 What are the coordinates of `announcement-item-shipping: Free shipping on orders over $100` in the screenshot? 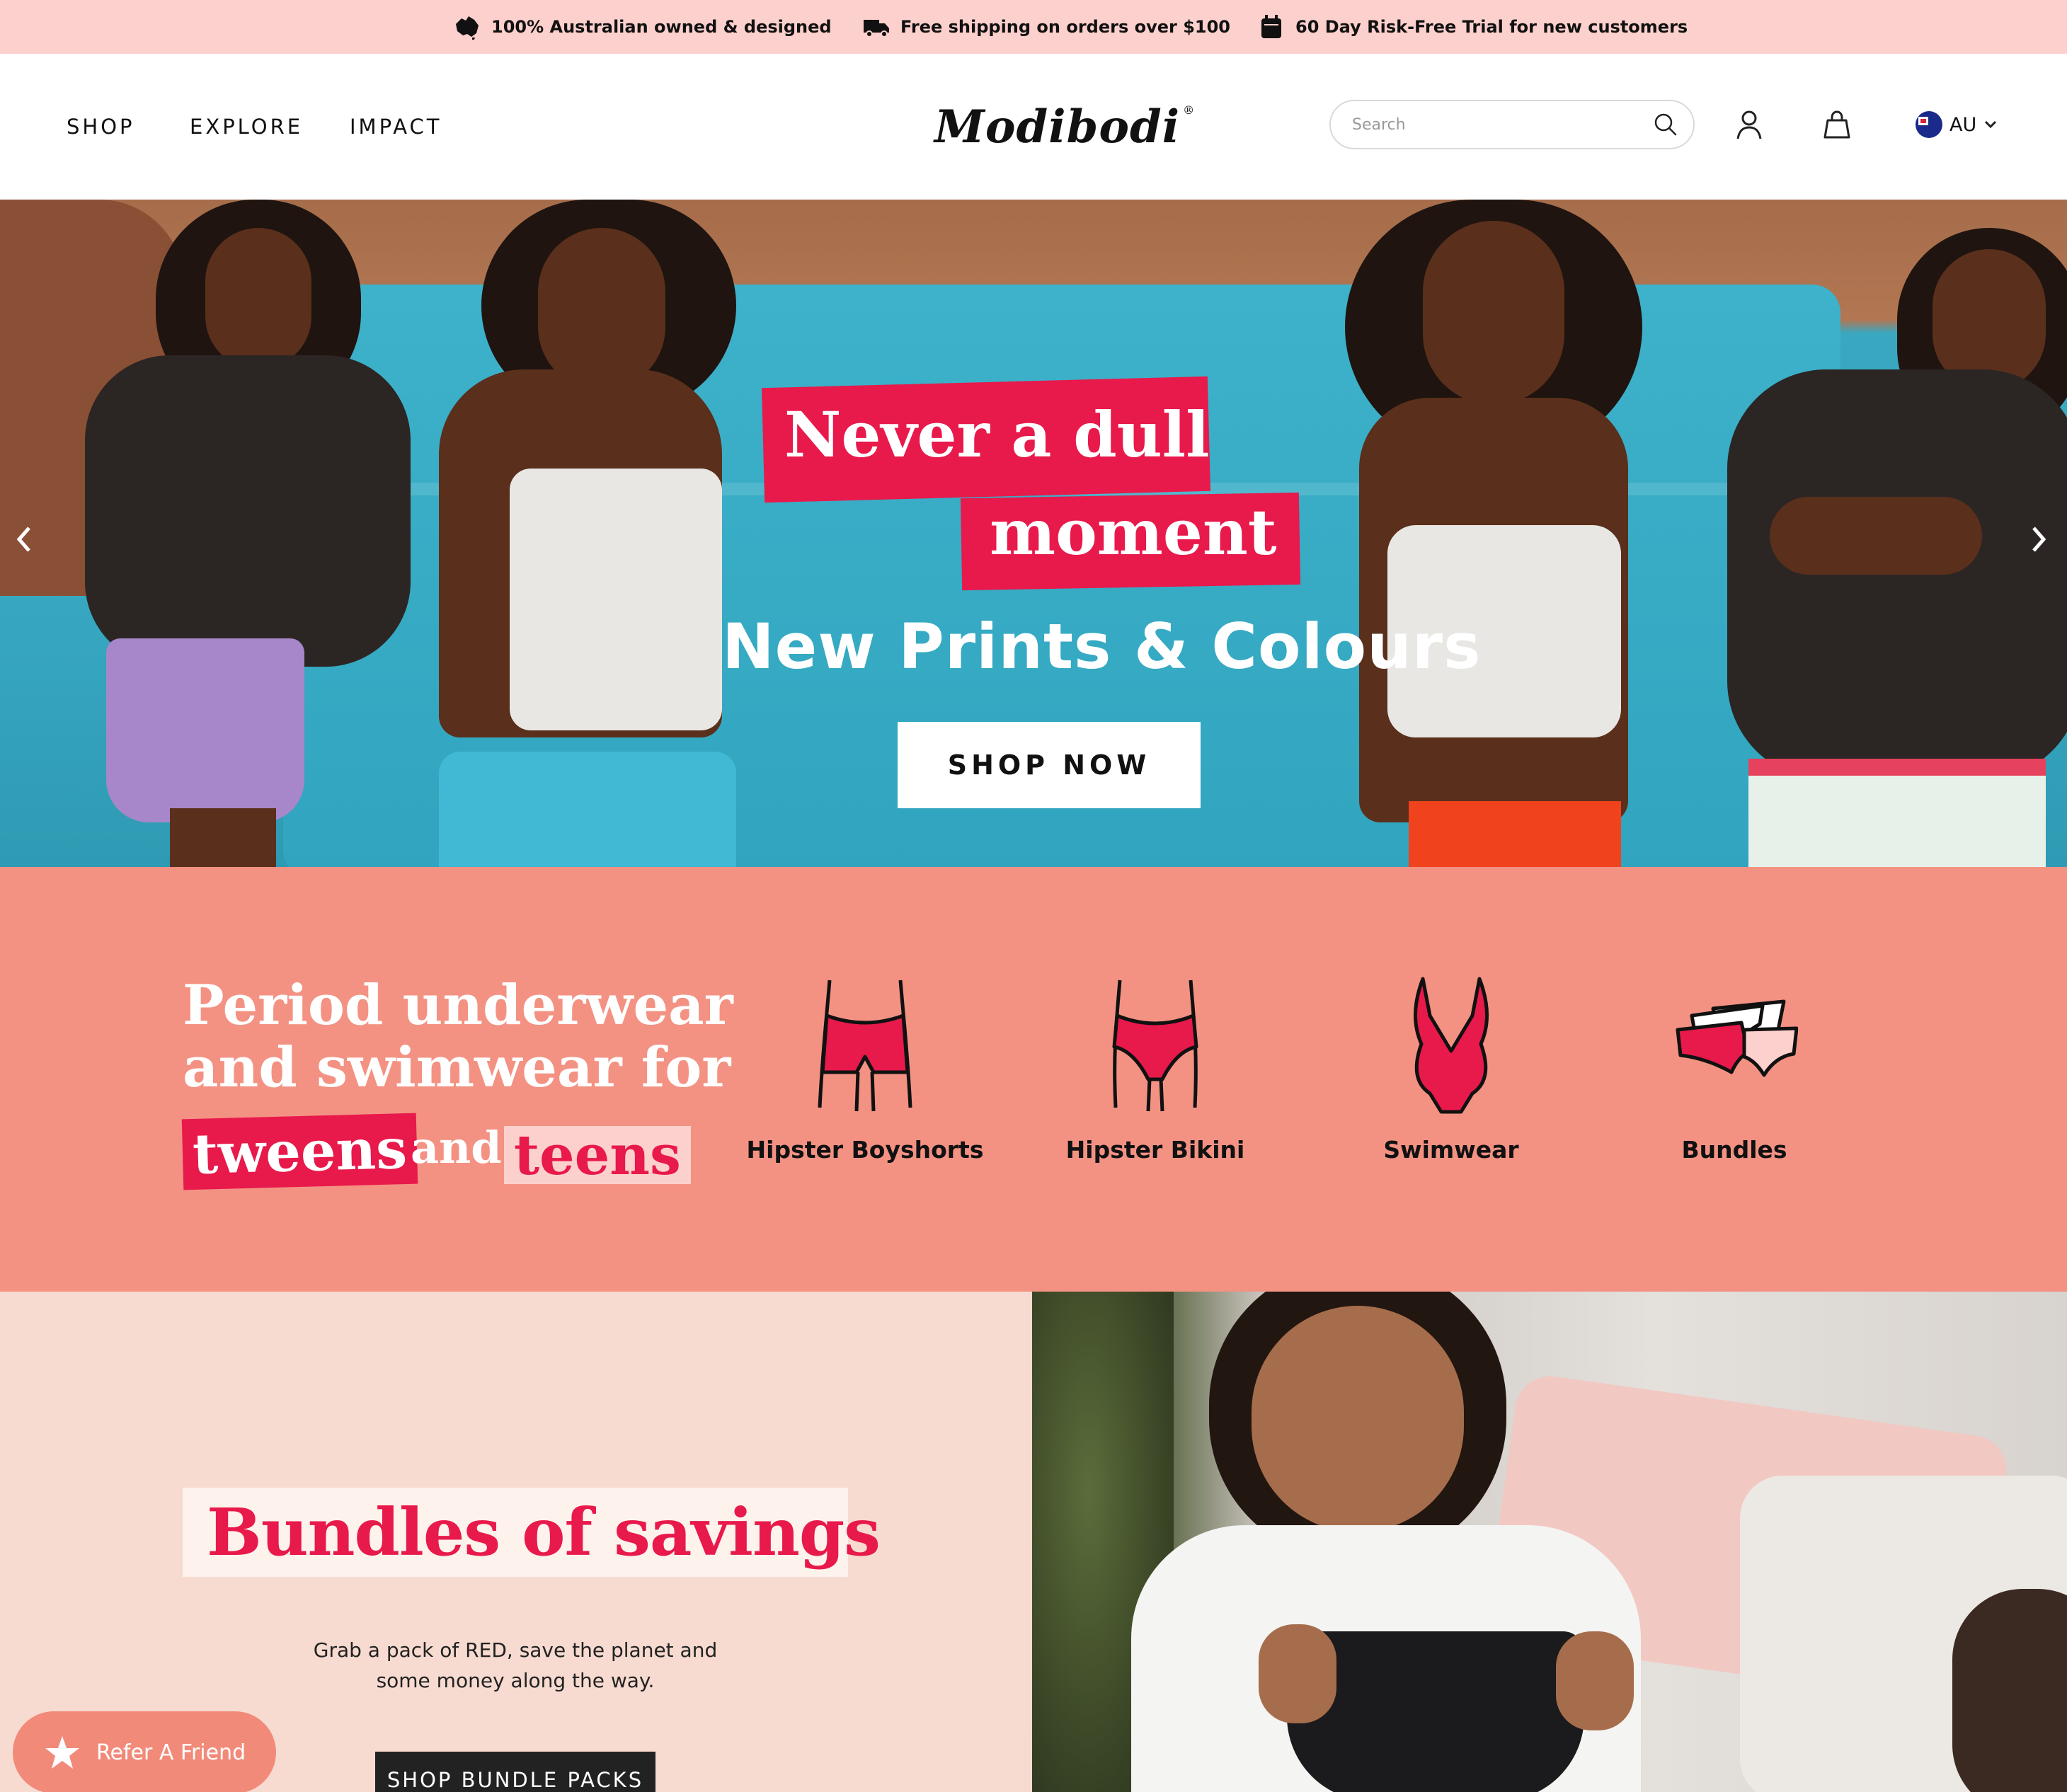 It's located at (1046, 27).